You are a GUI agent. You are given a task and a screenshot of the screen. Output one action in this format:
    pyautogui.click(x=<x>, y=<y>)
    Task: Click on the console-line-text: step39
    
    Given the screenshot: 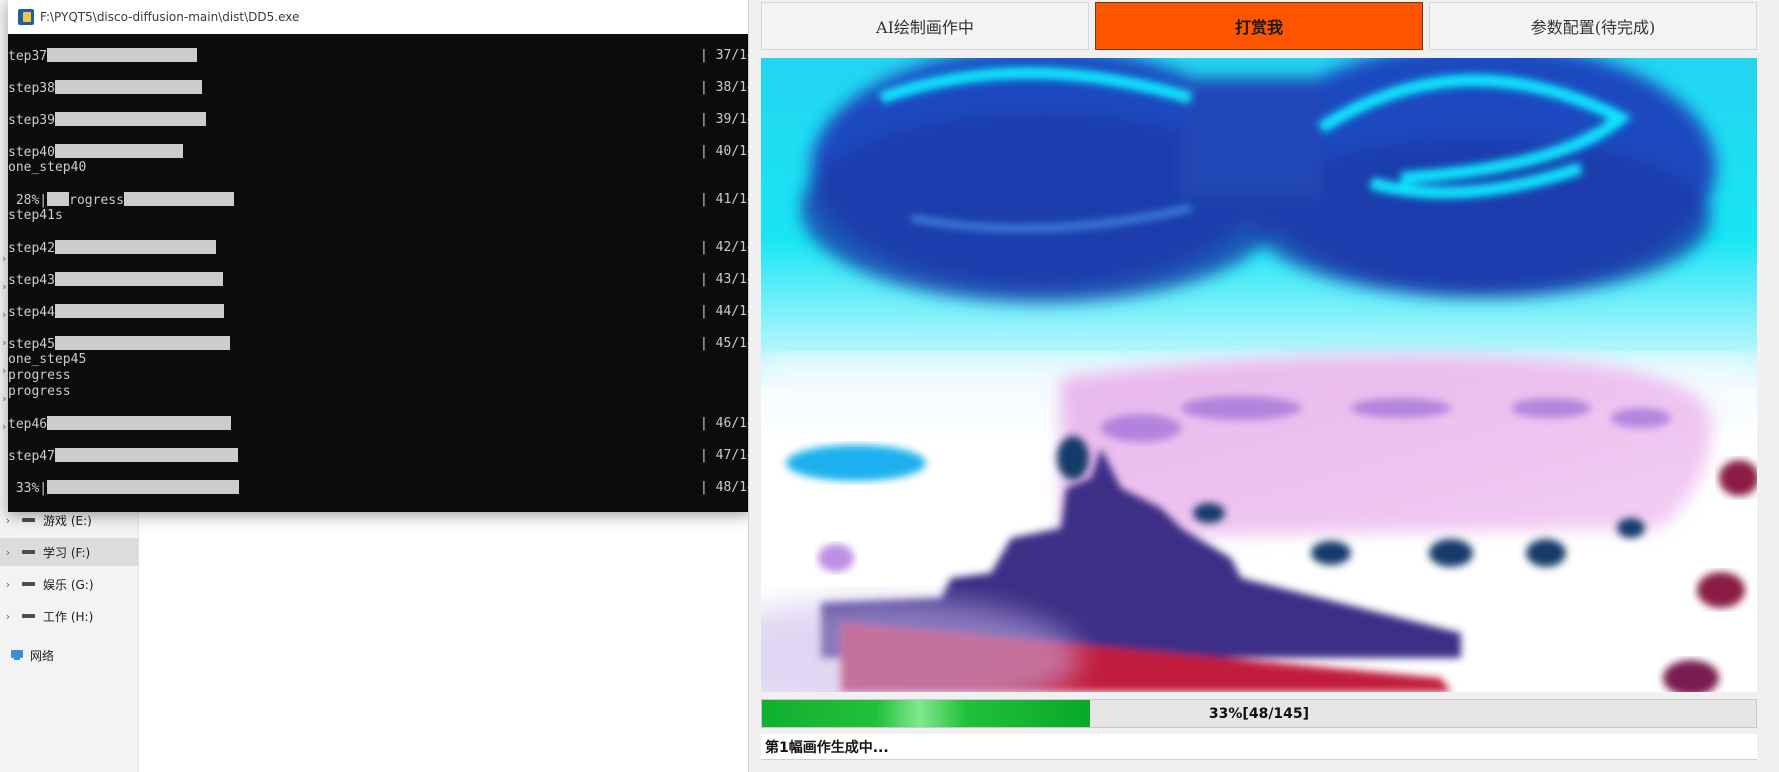 What is the action you would take?
    pyautogui.click(x=31, y=120)
    